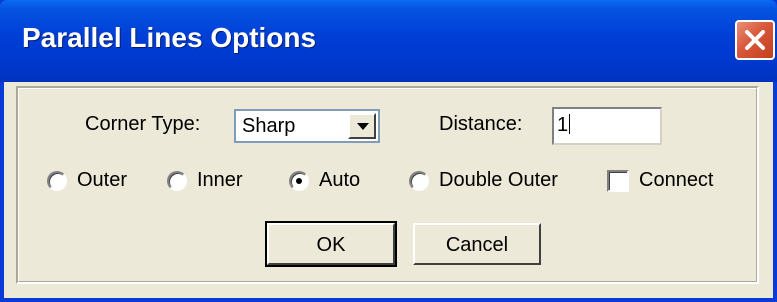  I want to click on ok-button-label: OK, so click(331, 245).